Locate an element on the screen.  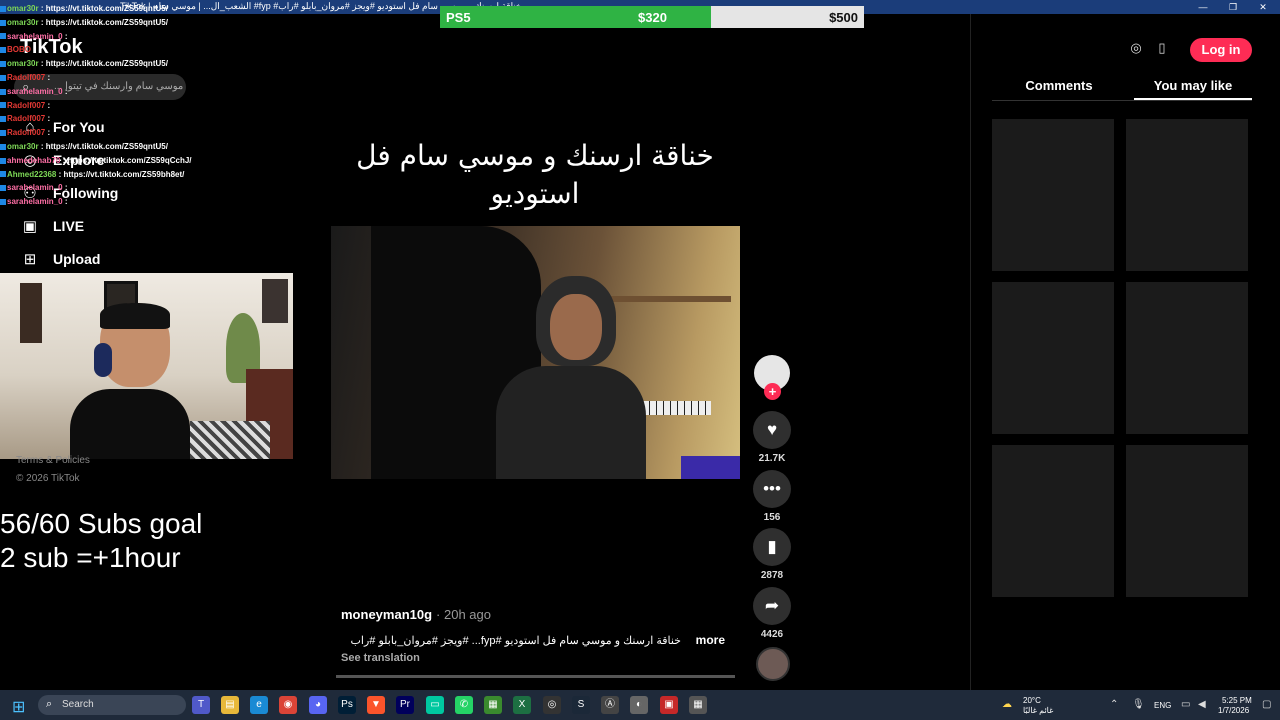
teams-icon: T is located at coordinates (201, 705).